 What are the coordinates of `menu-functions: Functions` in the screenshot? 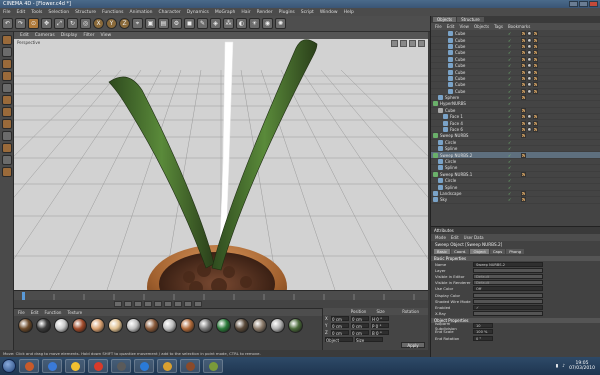 It's located at (113, 12).